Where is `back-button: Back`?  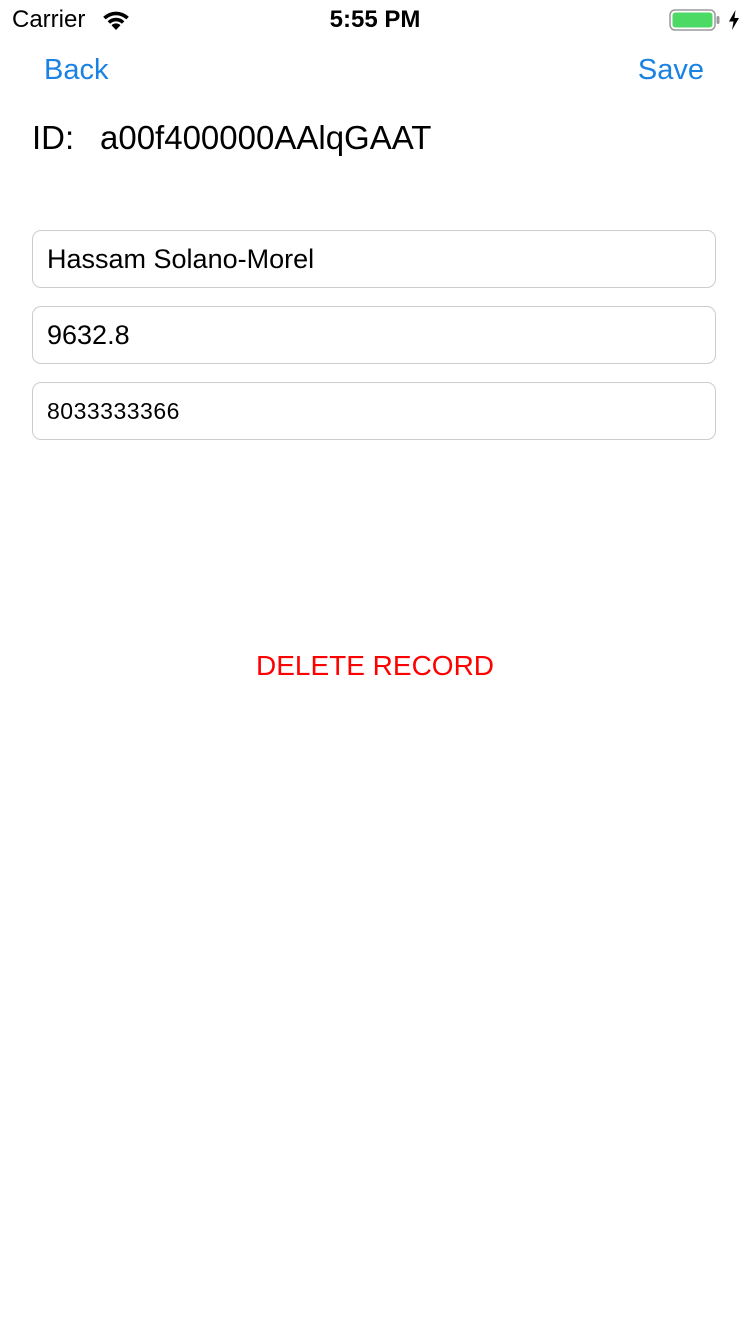 back-button: Back is located at coordinates (76, 70).